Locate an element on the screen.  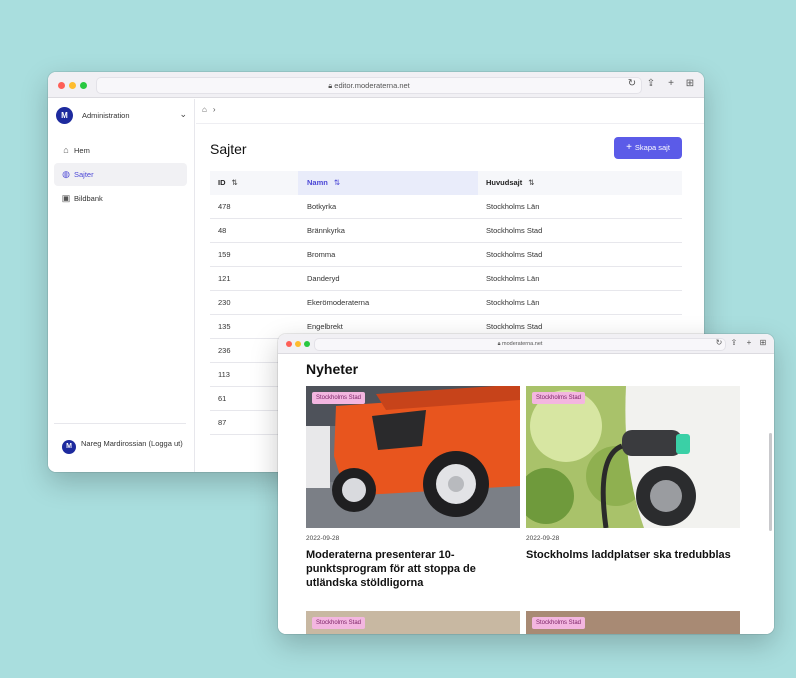
address-bar: 🔒︎ moderaterna.net is located at coordinates (520, 344).